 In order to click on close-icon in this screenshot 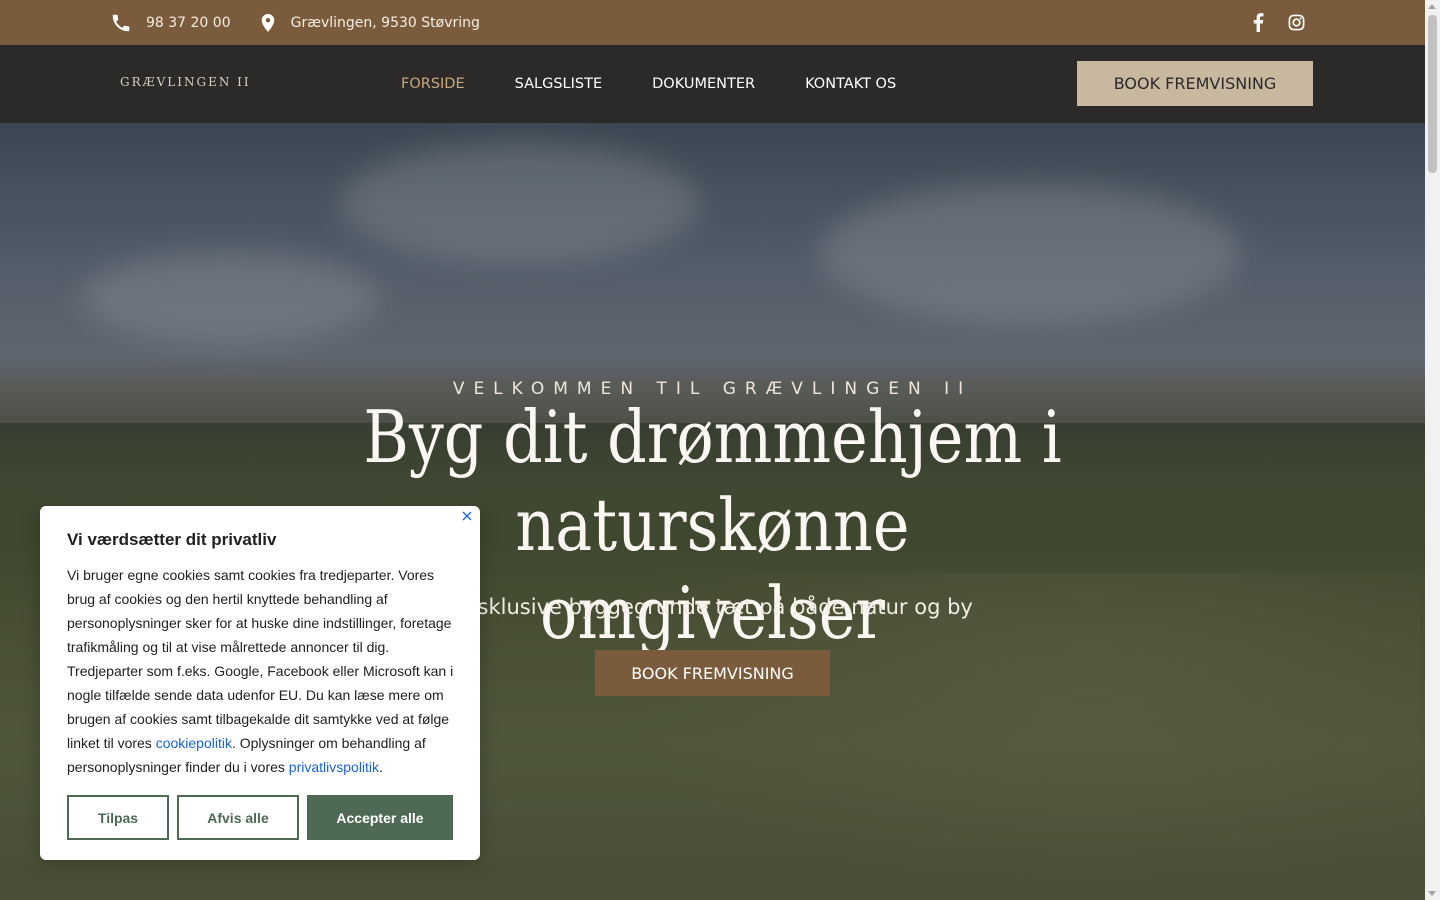, I will do `click(467, 516)`.